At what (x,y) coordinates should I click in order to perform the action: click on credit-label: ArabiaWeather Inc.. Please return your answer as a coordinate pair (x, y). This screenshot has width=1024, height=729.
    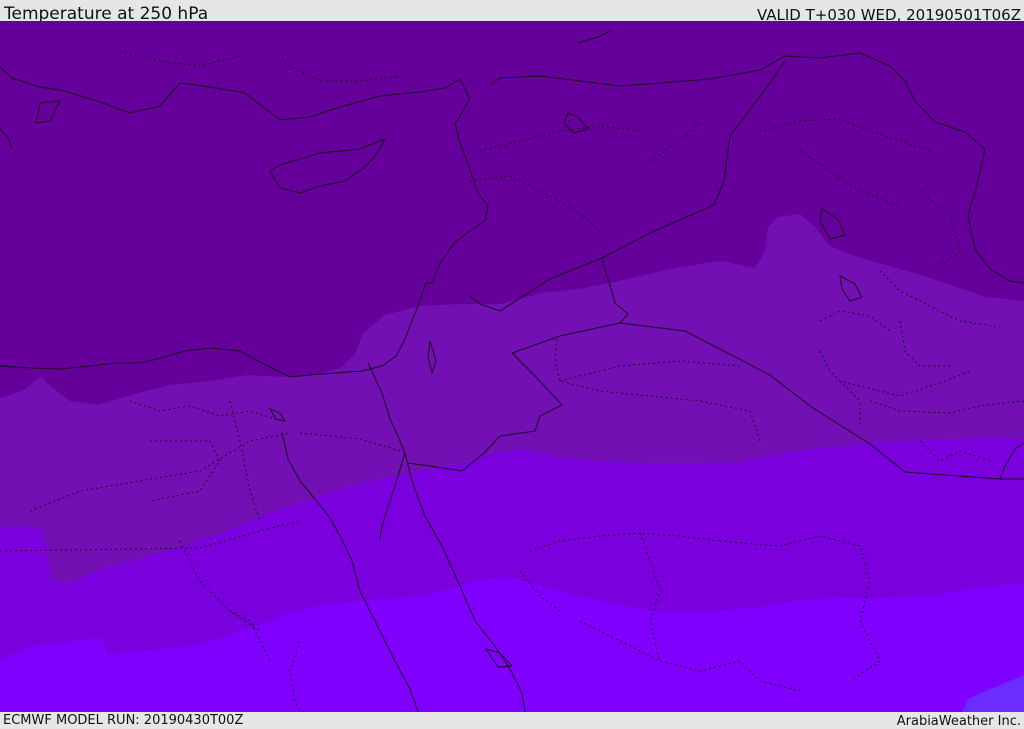
    Looking at the image, I should click on (958, 721).